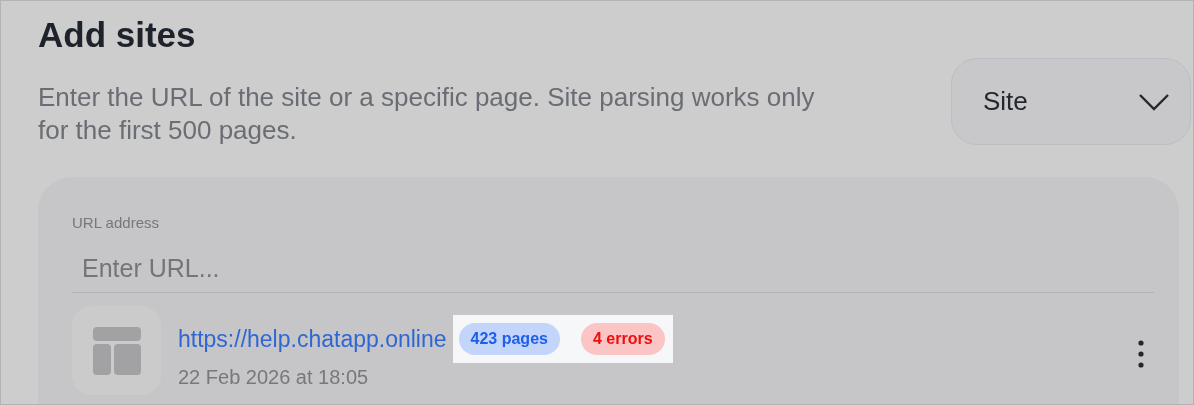 The image size is (1194, 405). I want to click on type-dropdown: Site, so click(1071, 101).